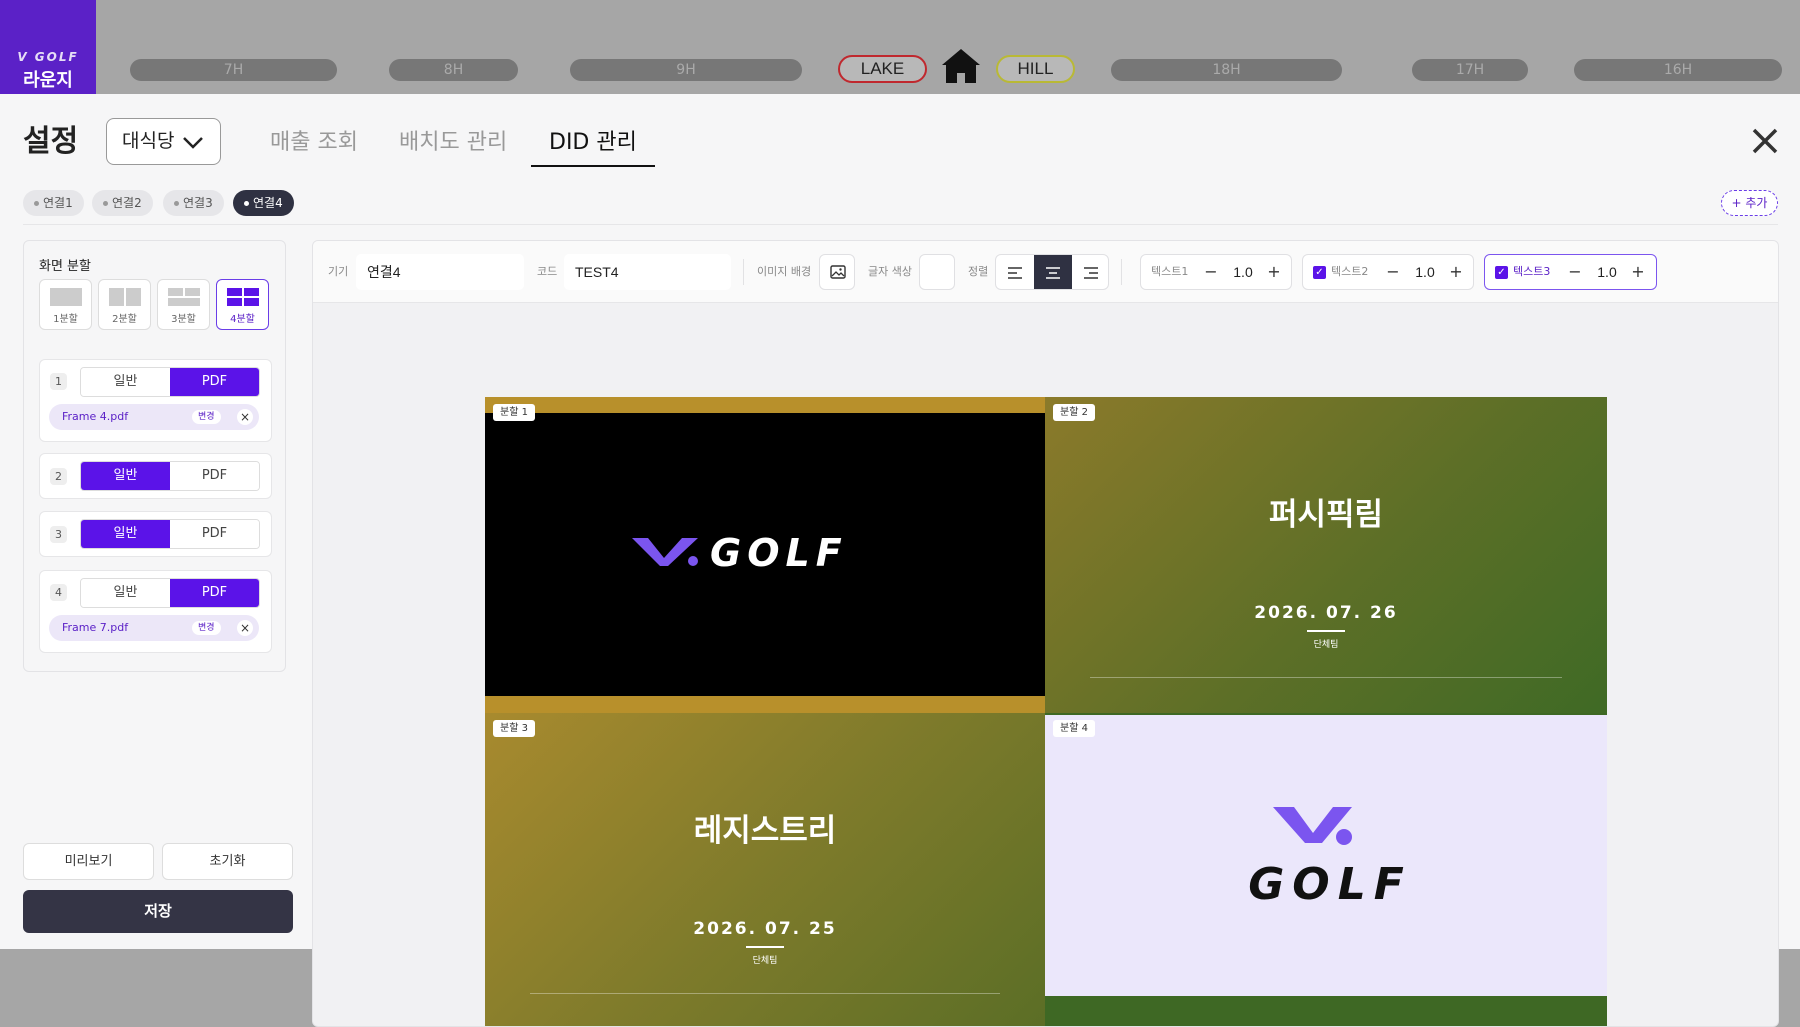 This screenshot has height=1027, width=1800. I want to click on text1-scale-control: 텍스트1 − 1.0 +, so click(1216, 272).